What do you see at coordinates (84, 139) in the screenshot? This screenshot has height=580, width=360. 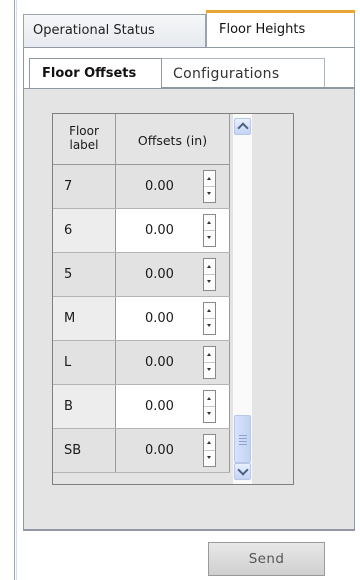 I see `column-header-floor-label: Floor label` at bounding box center [84, 139].